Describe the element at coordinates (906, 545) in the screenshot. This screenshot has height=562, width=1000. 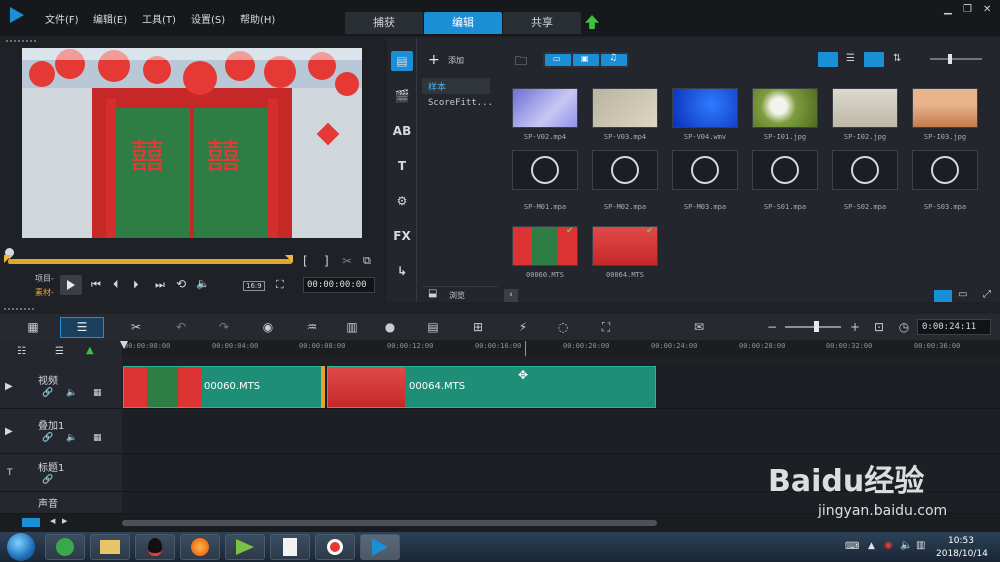
I see `volume-tray-icon: 🔈` at that location.